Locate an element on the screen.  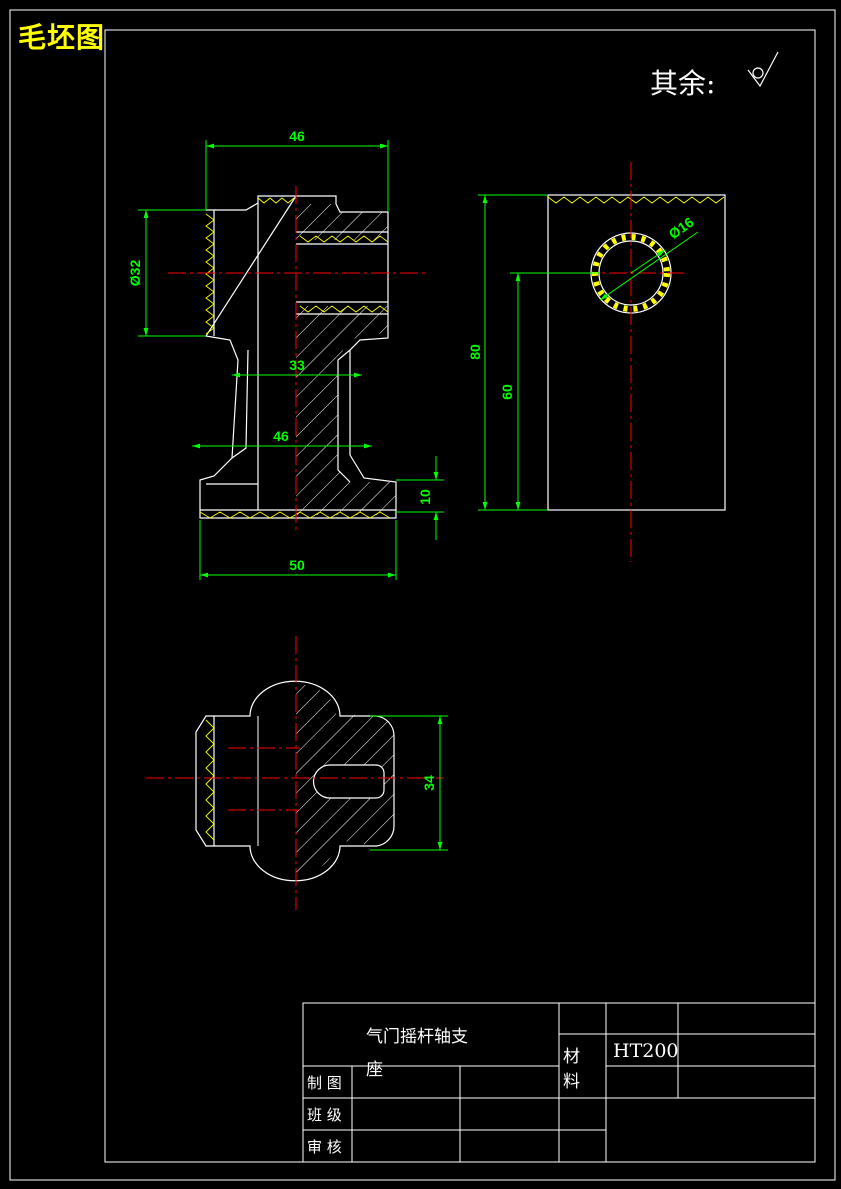
roughness-symbol-icon is located at coordinates (763, 69).